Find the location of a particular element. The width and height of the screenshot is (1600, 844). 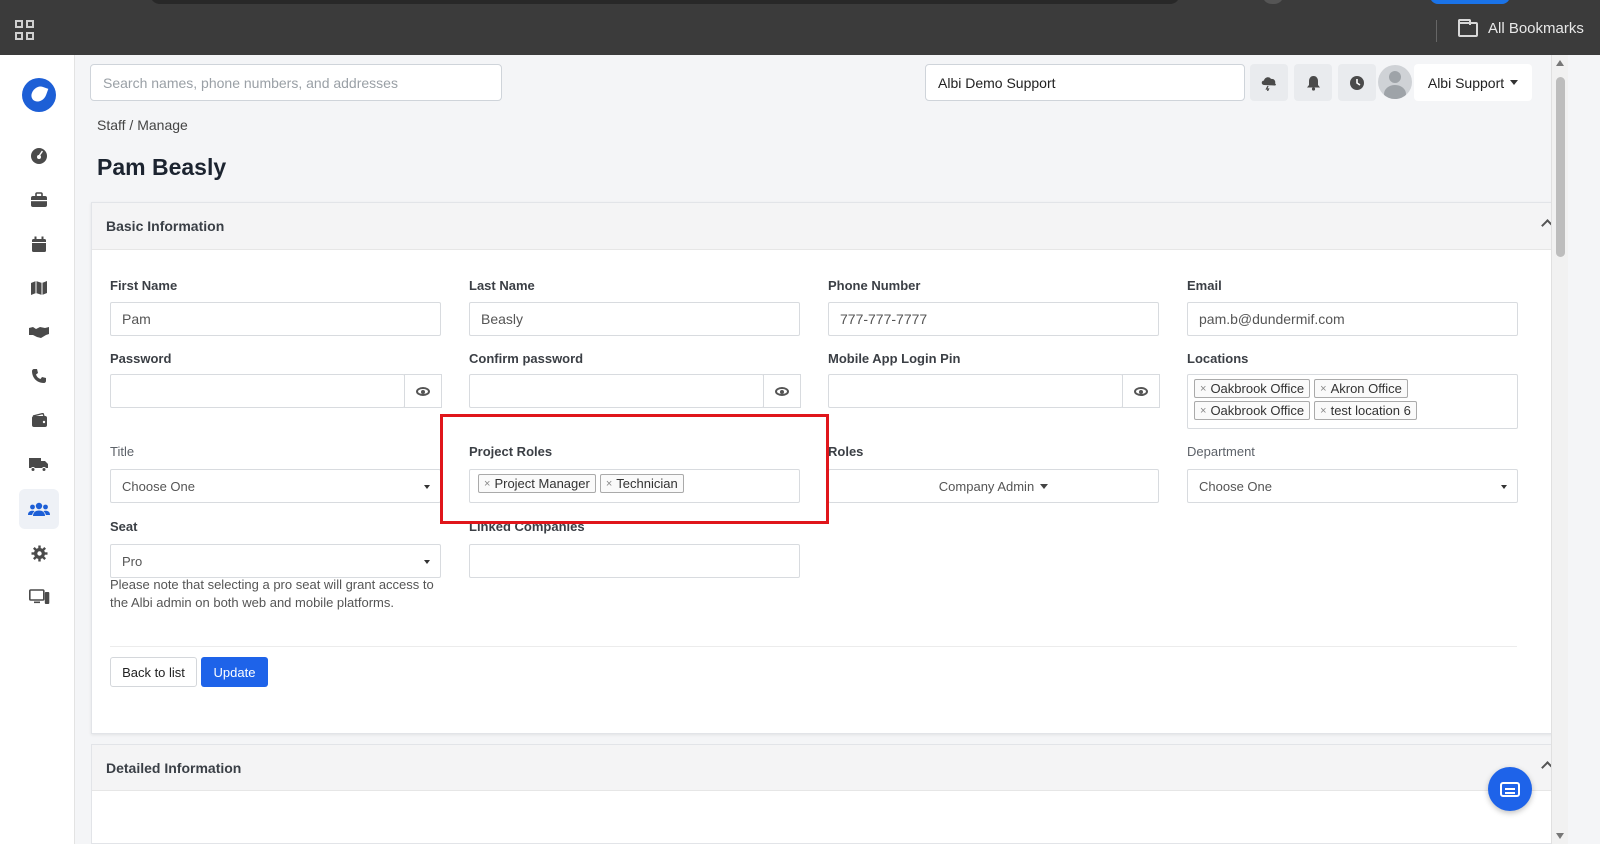

detailed-information-header: Detailed Information is located at coordinates (830, 768).